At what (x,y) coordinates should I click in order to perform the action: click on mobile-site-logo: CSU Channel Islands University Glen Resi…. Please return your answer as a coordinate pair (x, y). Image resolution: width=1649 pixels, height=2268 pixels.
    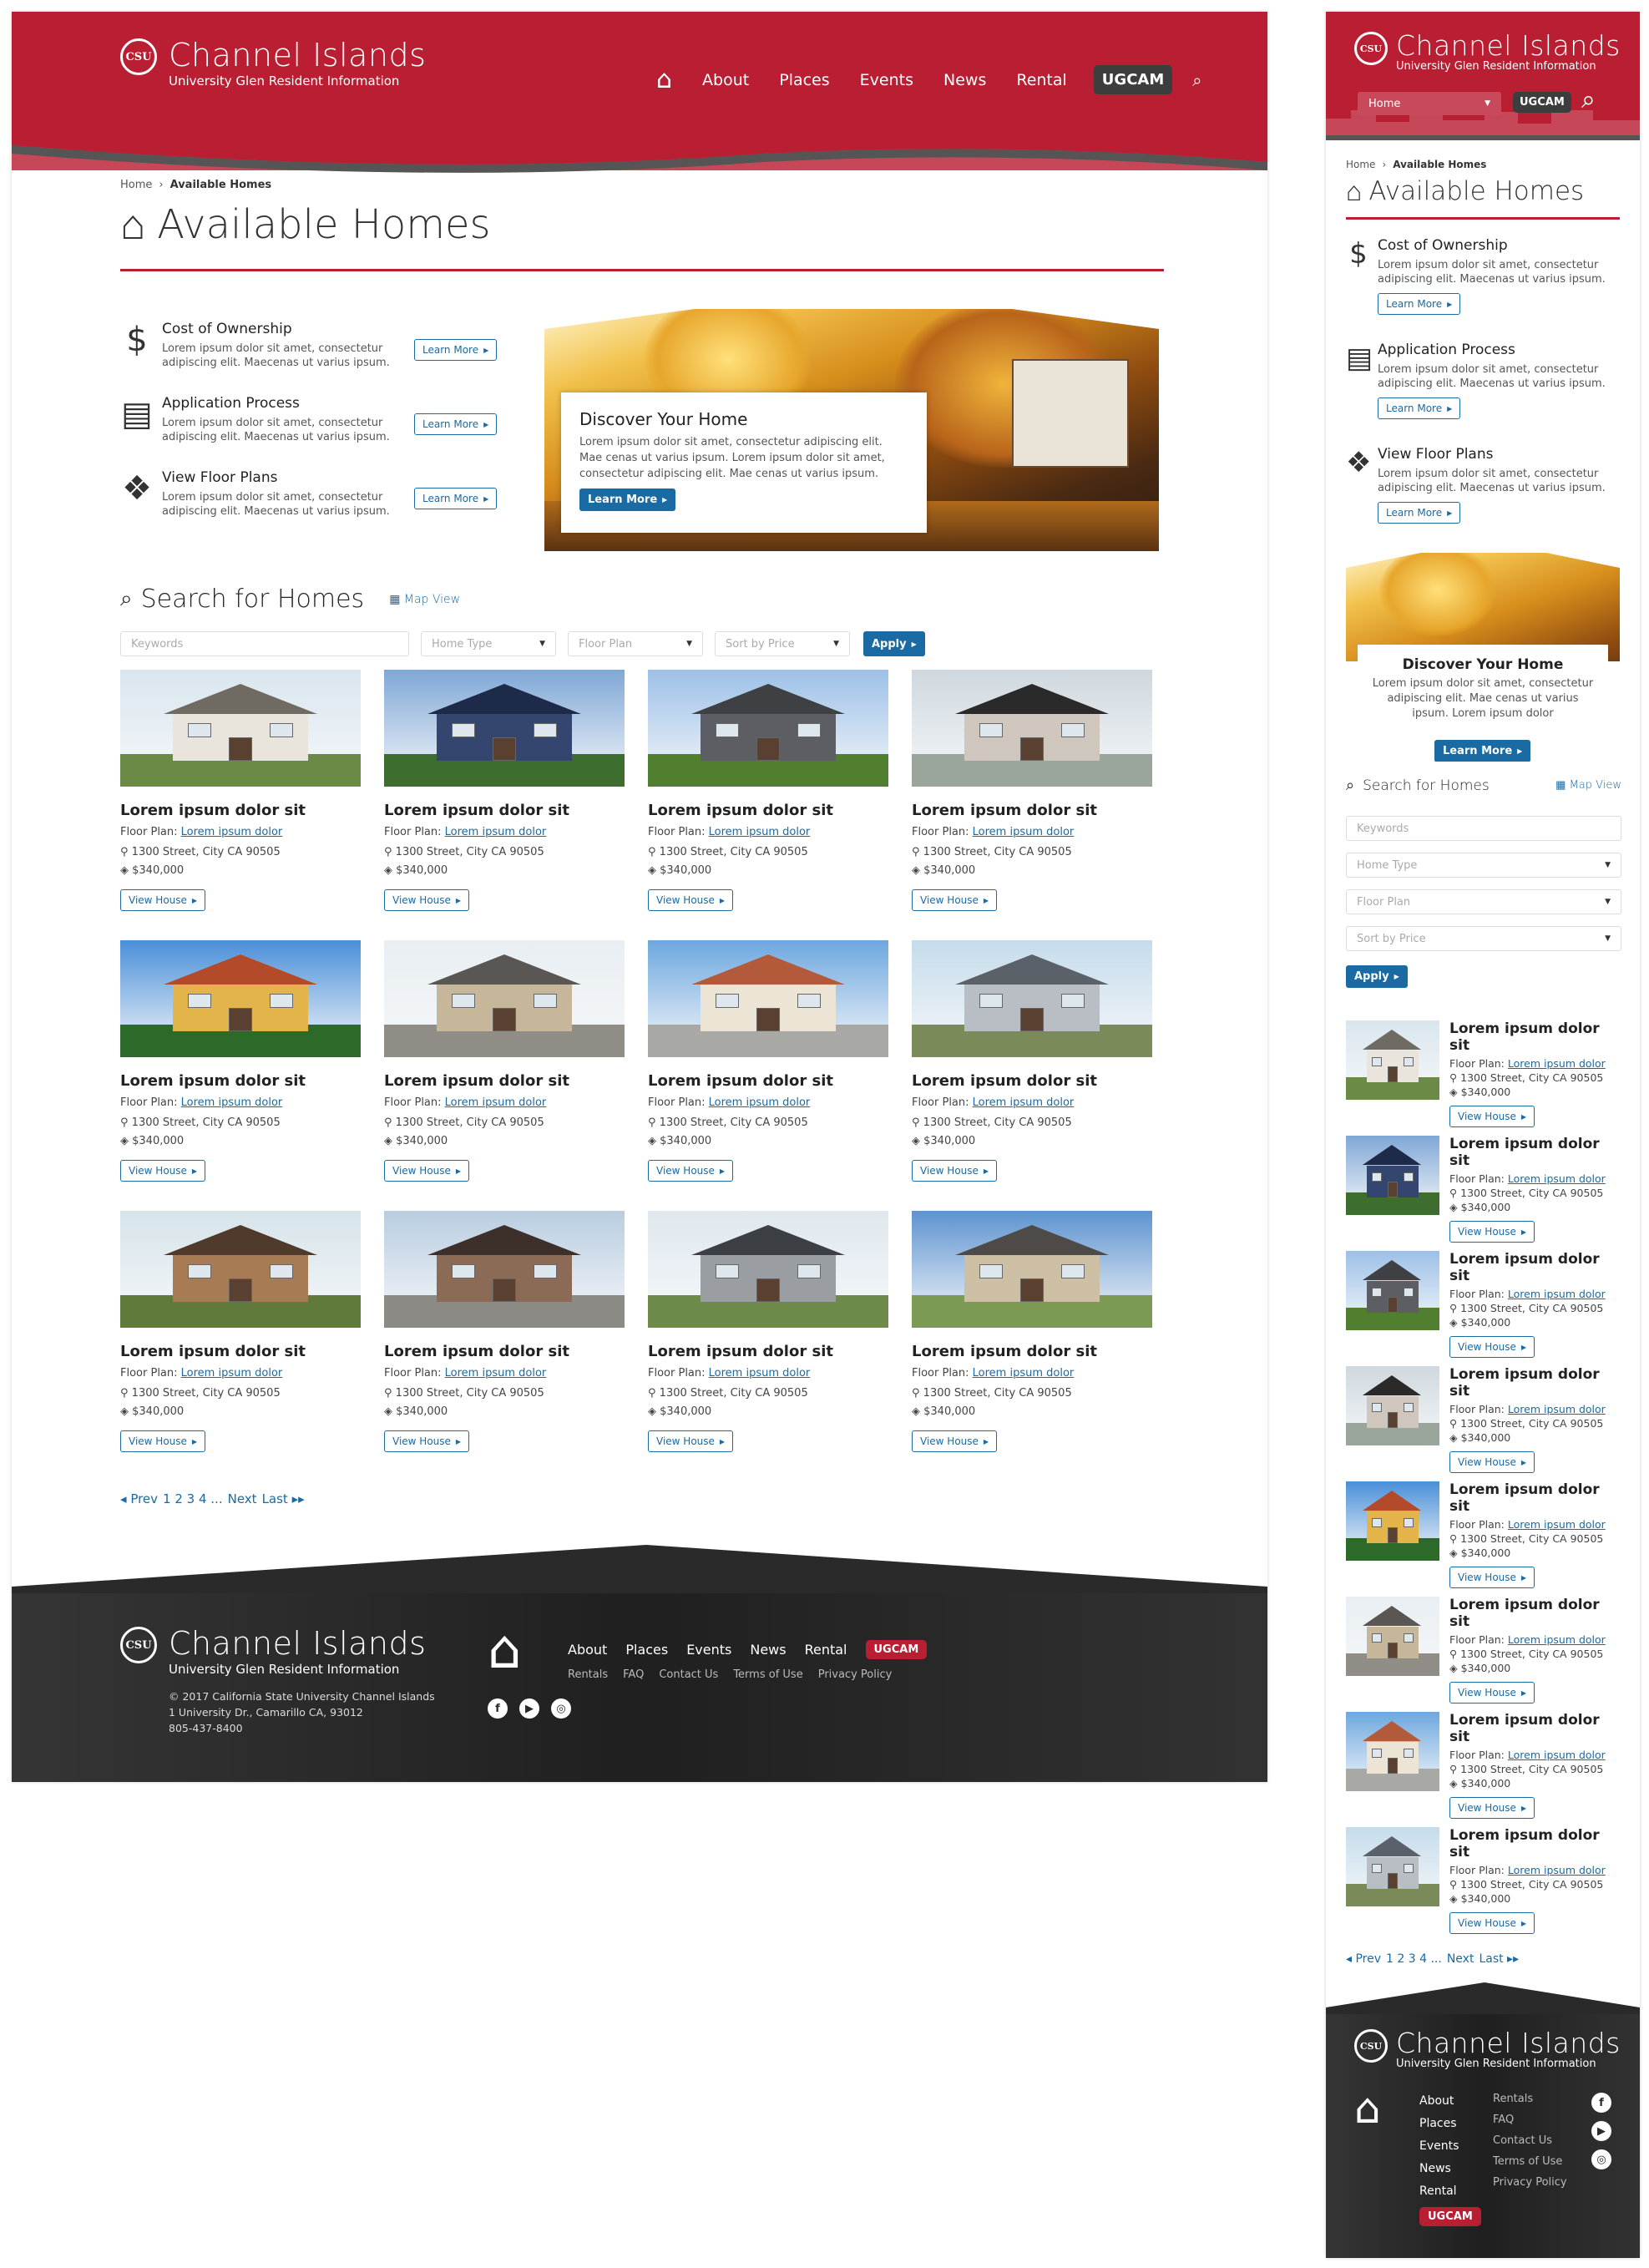
    Looking at the image, I should click on (1487, 52).